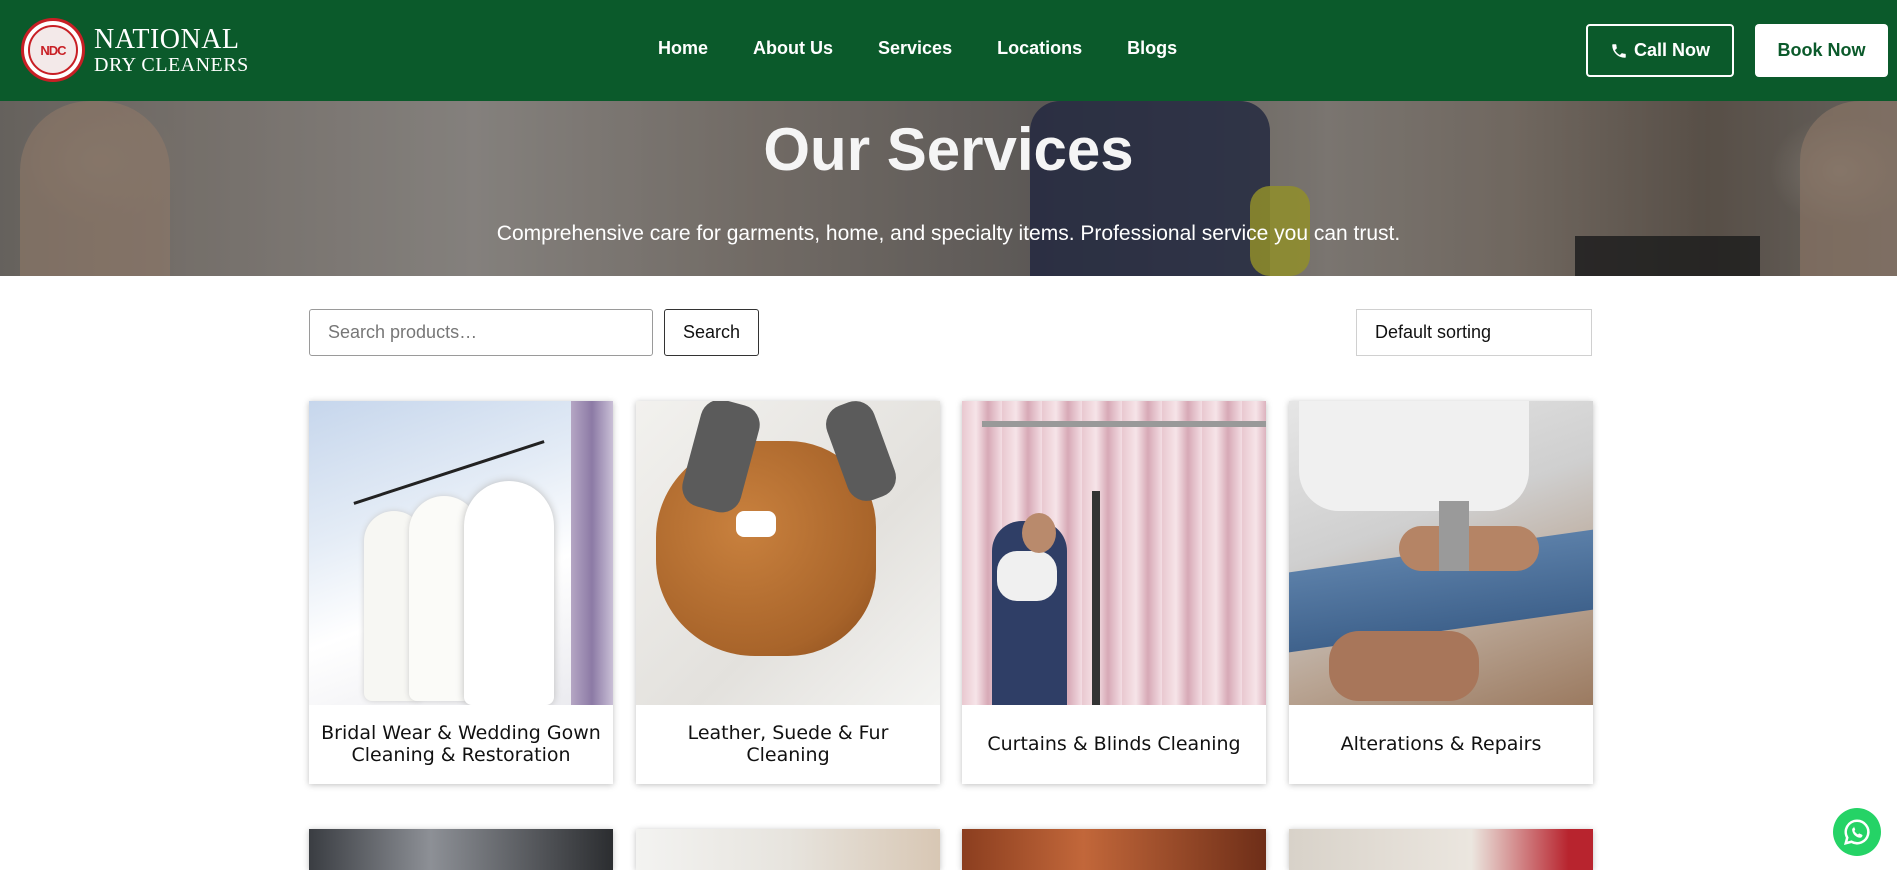 This screenshot has width=1897, height=870. I want to click on book-now-button: Book Now, so click(1821, 50).